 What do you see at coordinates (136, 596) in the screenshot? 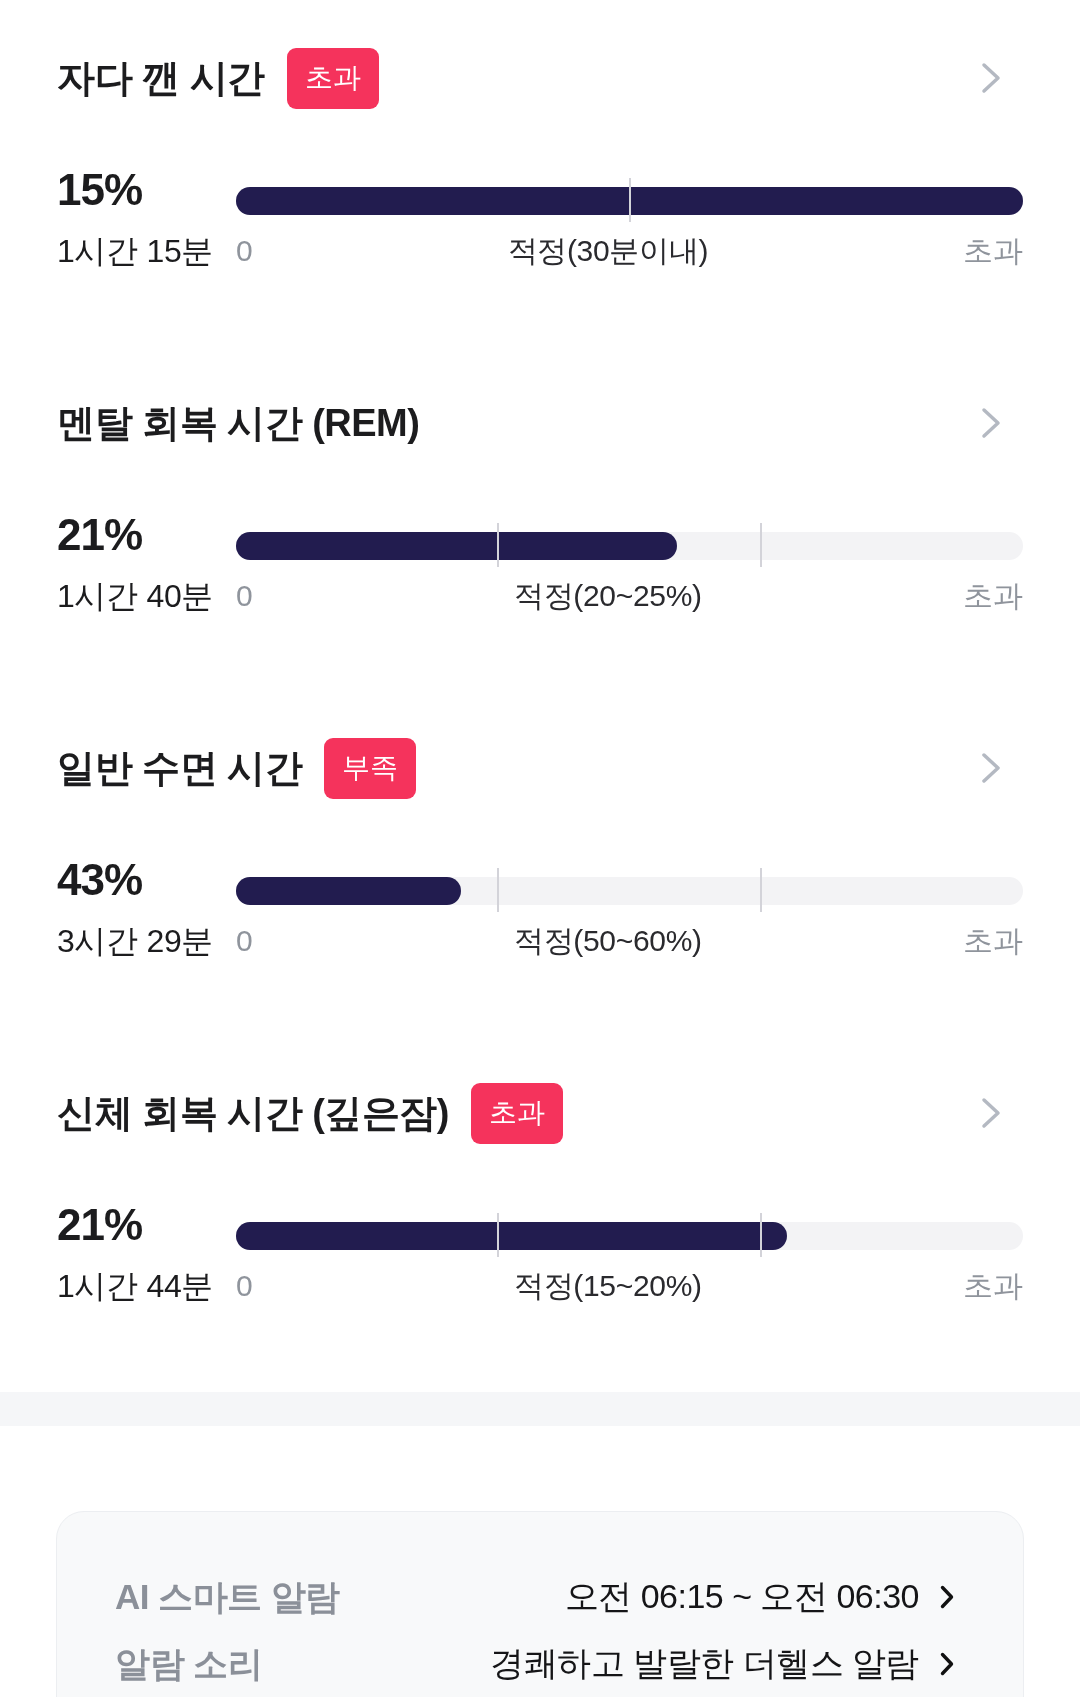
I see `duration-text: 1시간 40분` at bounding box center [136, 596].